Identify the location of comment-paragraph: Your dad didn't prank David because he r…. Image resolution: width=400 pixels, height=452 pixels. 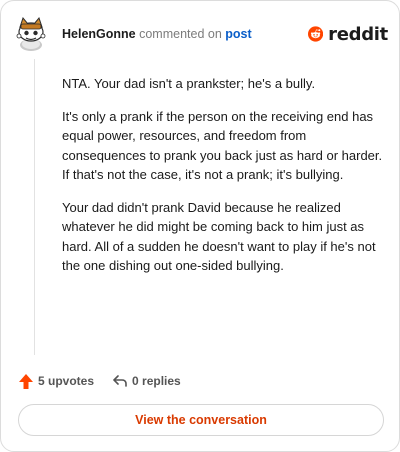
(219, 236).